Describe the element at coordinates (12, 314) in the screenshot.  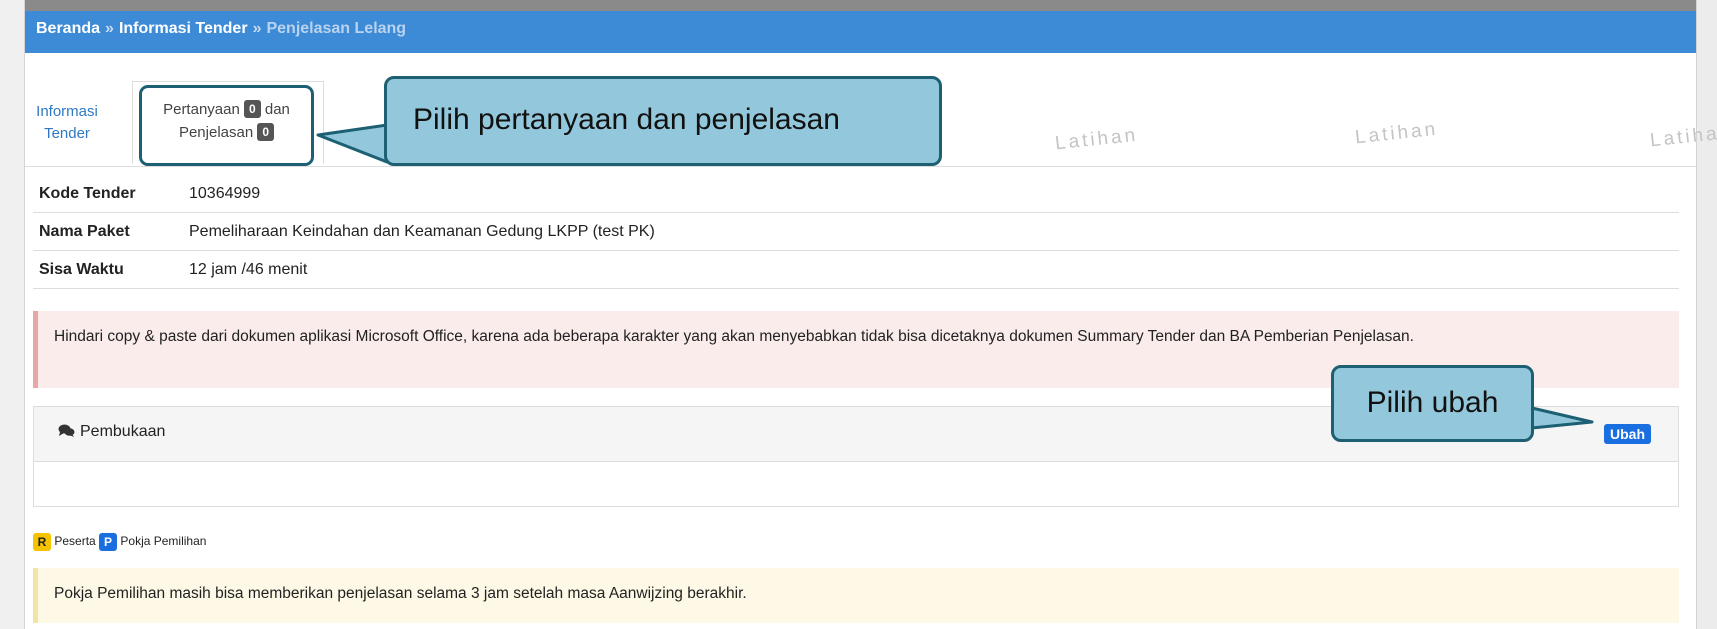
I see `left-gutter` at that location.